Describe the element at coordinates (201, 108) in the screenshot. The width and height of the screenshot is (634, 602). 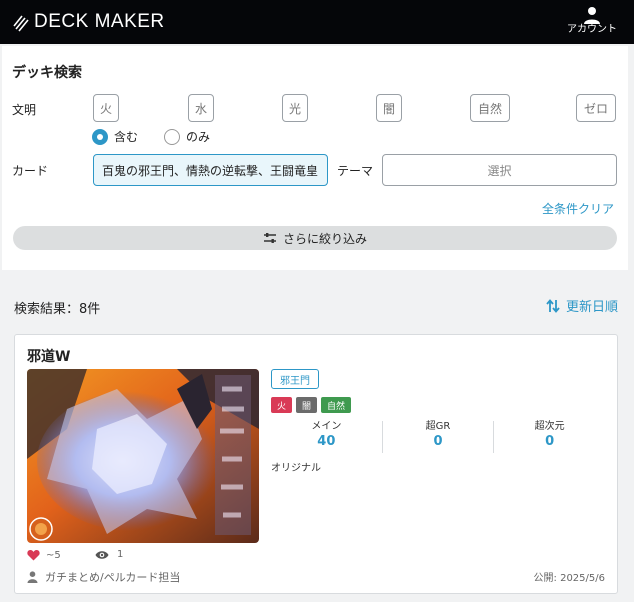
I see `civ-water-toggle: 水` at that location.